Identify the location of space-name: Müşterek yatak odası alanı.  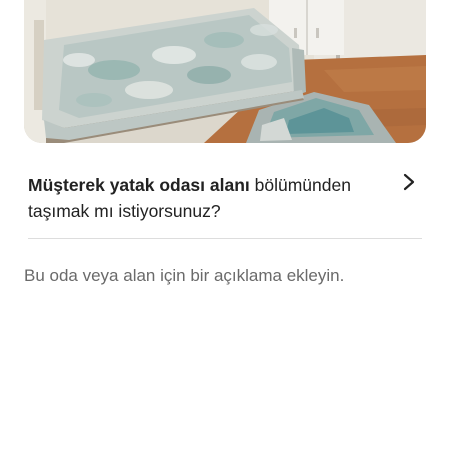
(139, 185).